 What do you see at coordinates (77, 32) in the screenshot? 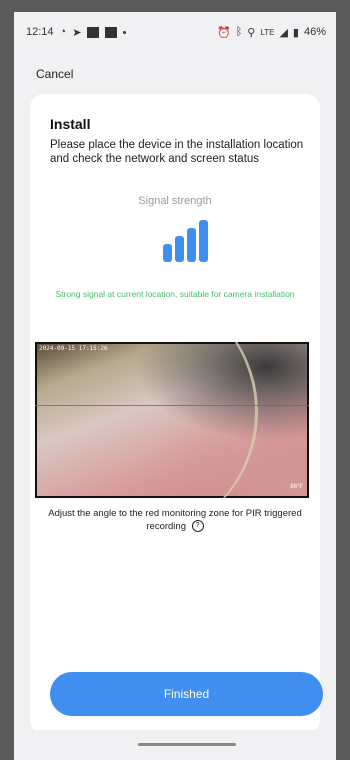
I see `send-icon: ➤` at bounding box center [77, 32].